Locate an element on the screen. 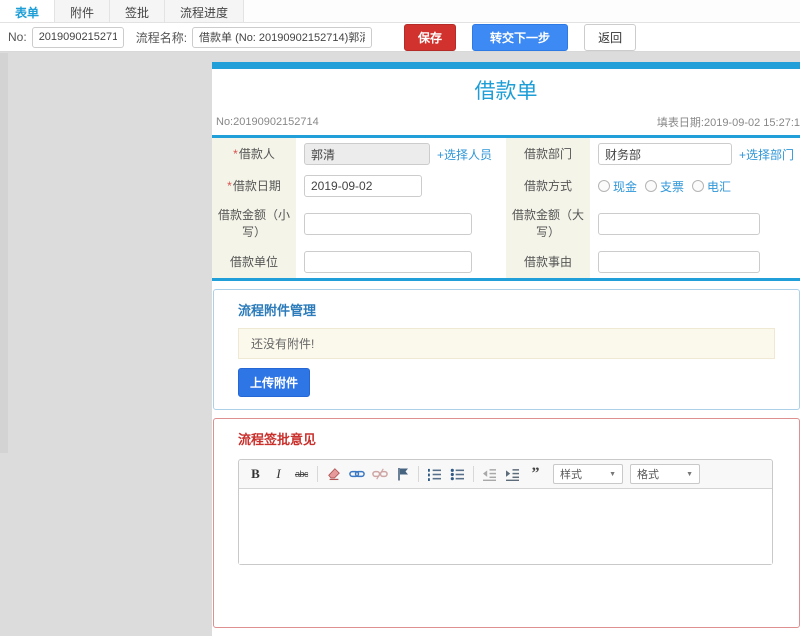 This screenshot has height=636, width=800. reason-field is located at coordinates (695, 262).